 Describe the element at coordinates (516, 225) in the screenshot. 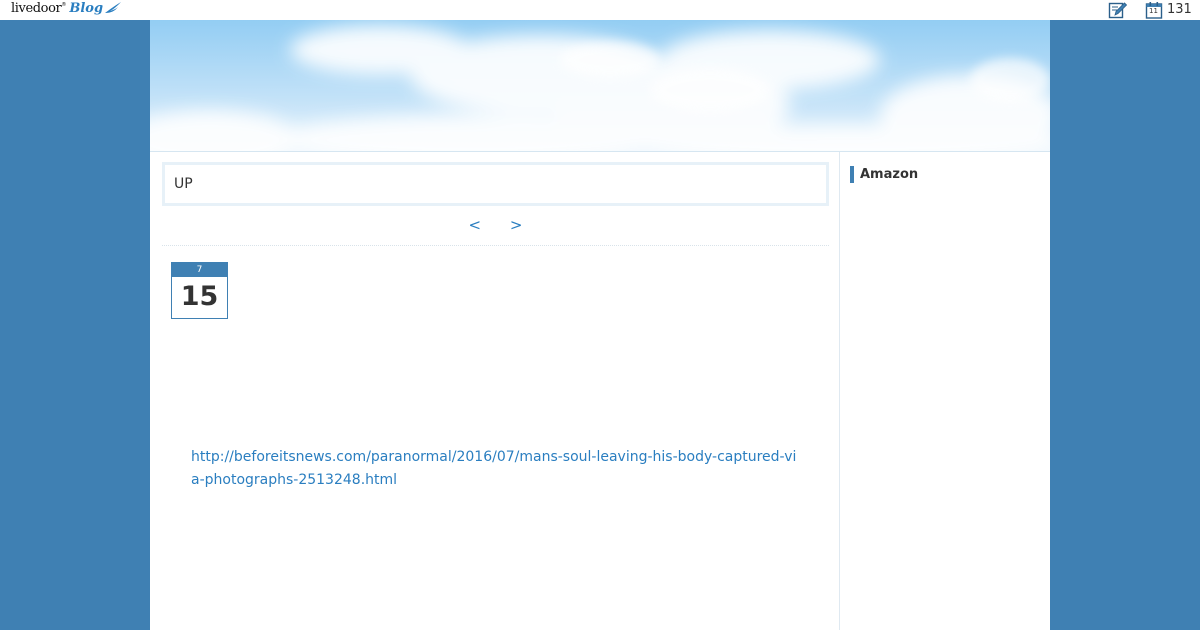

I see `next-entry-link: >` at that location.